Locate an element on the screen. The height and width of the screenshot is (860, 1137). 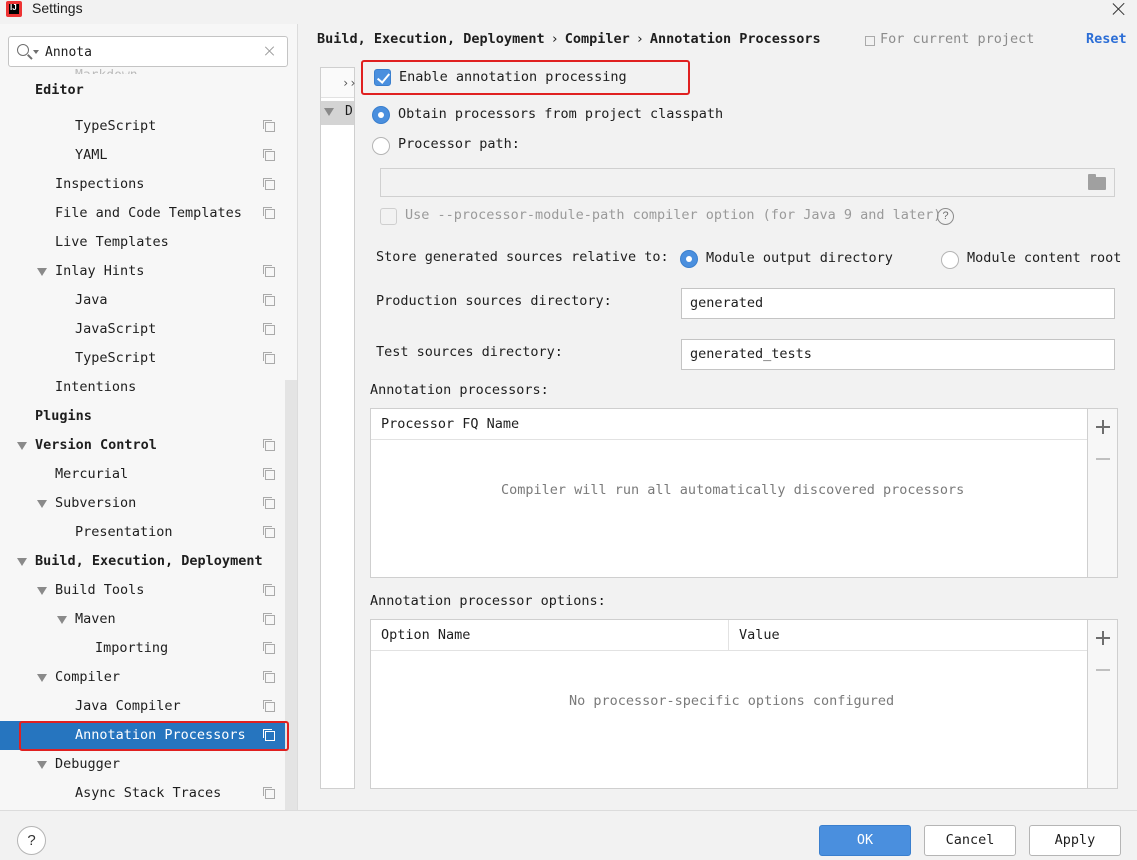
tree-item-intentions: Intentions is located at coordinates (148, 387).